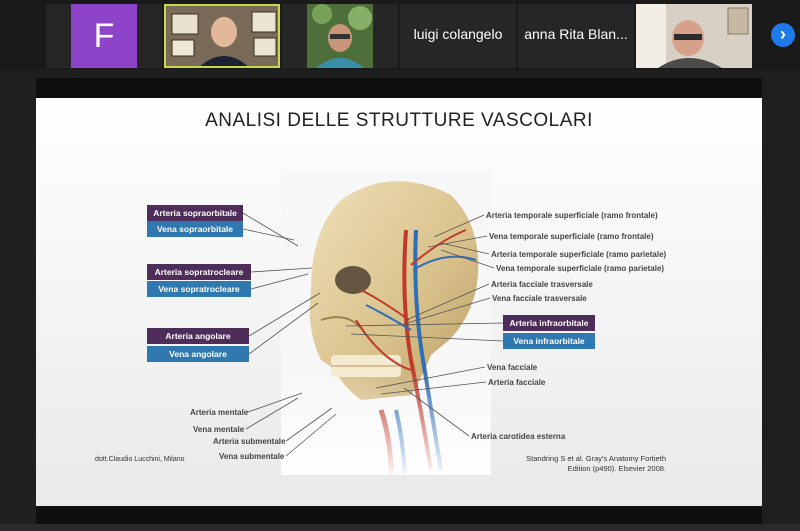 Image resolution: width=800 pixels, height=531 pixels. What do you see at coordinates (616, 468) in the screenshot?
I see `reference-line-2: Edition (p490). Elsevier 2008.` at bounding box center [616, 468].